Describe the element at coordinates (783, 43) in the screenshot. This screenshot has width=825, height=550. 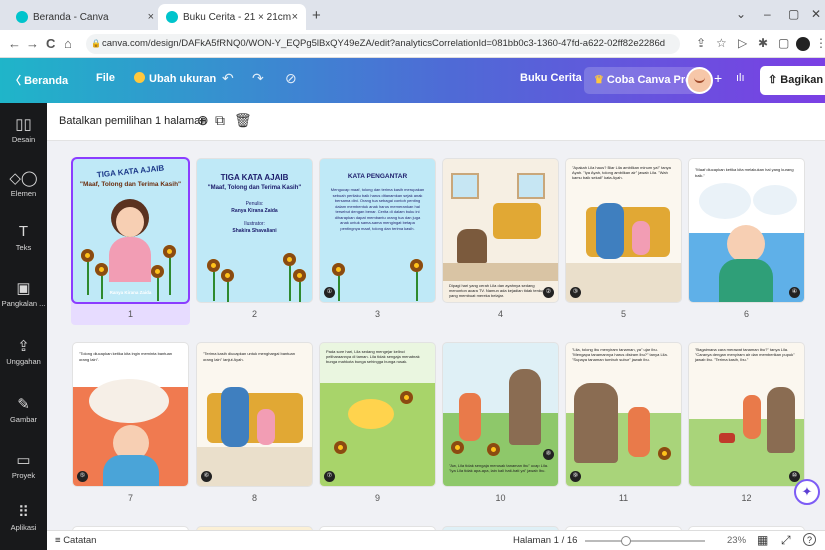
I see `side-panel-icon: ▢` at that location.